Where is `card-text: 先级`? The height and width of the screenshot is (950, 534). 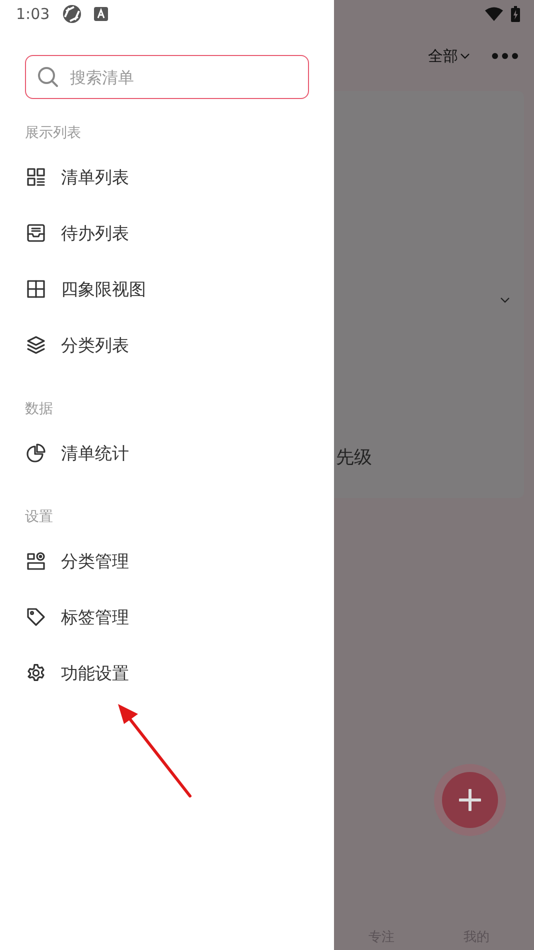
card-text: 先级 is located at coordinates (354, 457).